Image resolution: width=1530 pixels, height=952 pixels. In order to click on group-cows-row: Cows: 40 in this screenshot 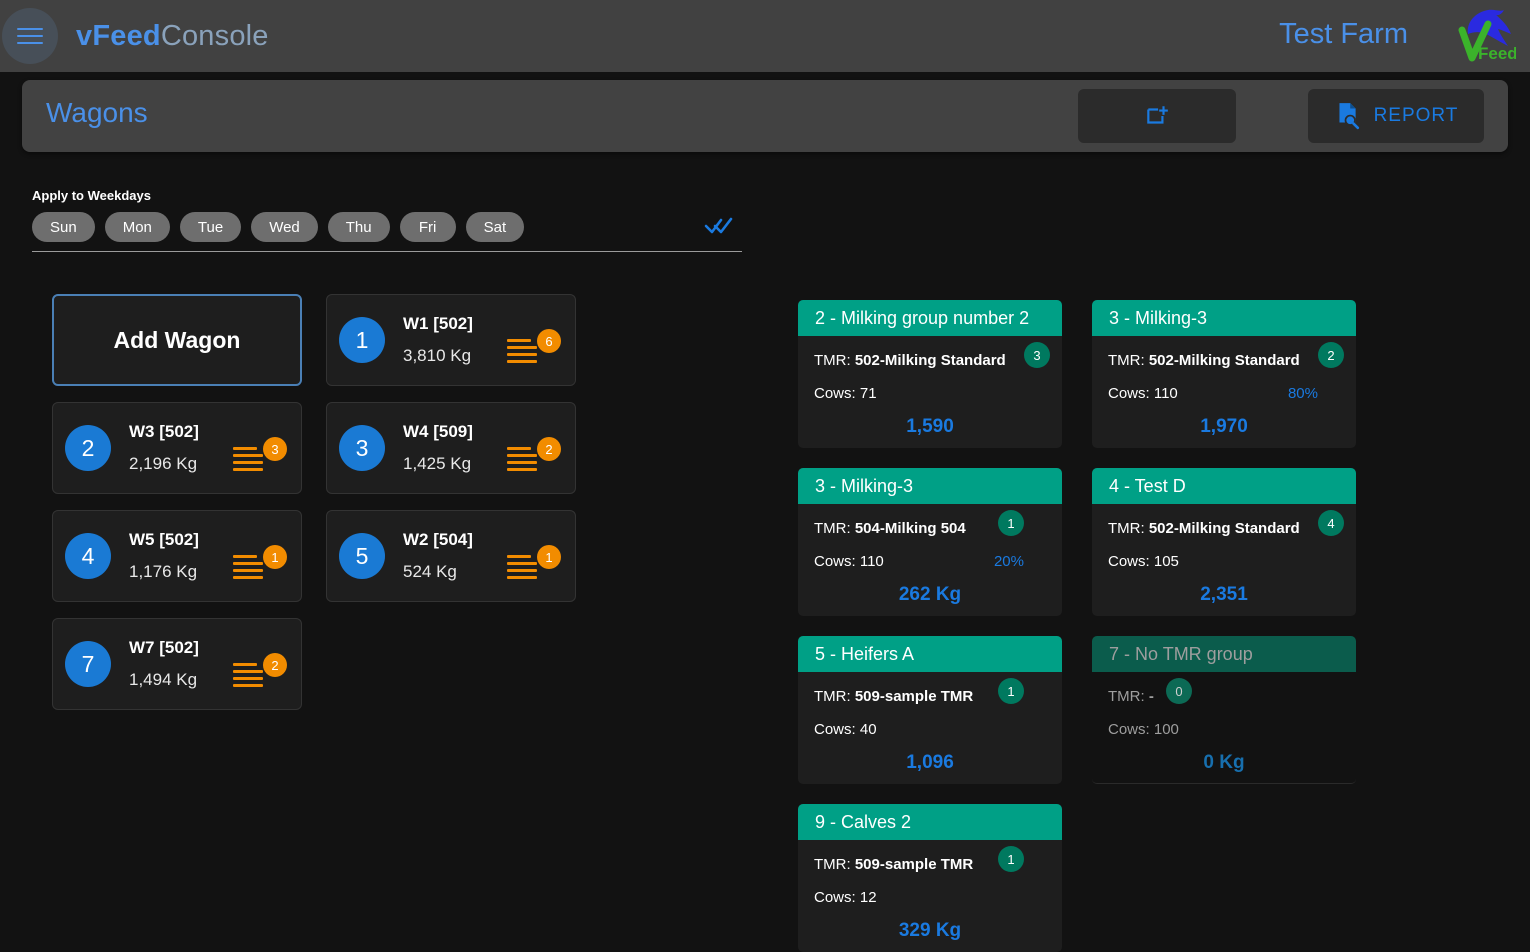, I will do `click(930, 729)`.